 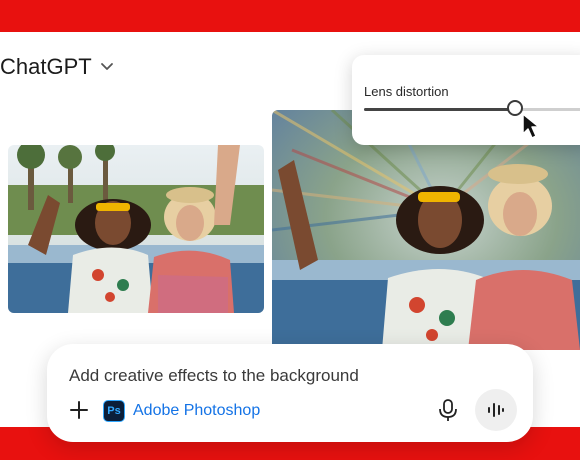 What do you see at coordinates (290, 16) in the screenshot?
I see `top-red-band` at bounding box center [290, 16].